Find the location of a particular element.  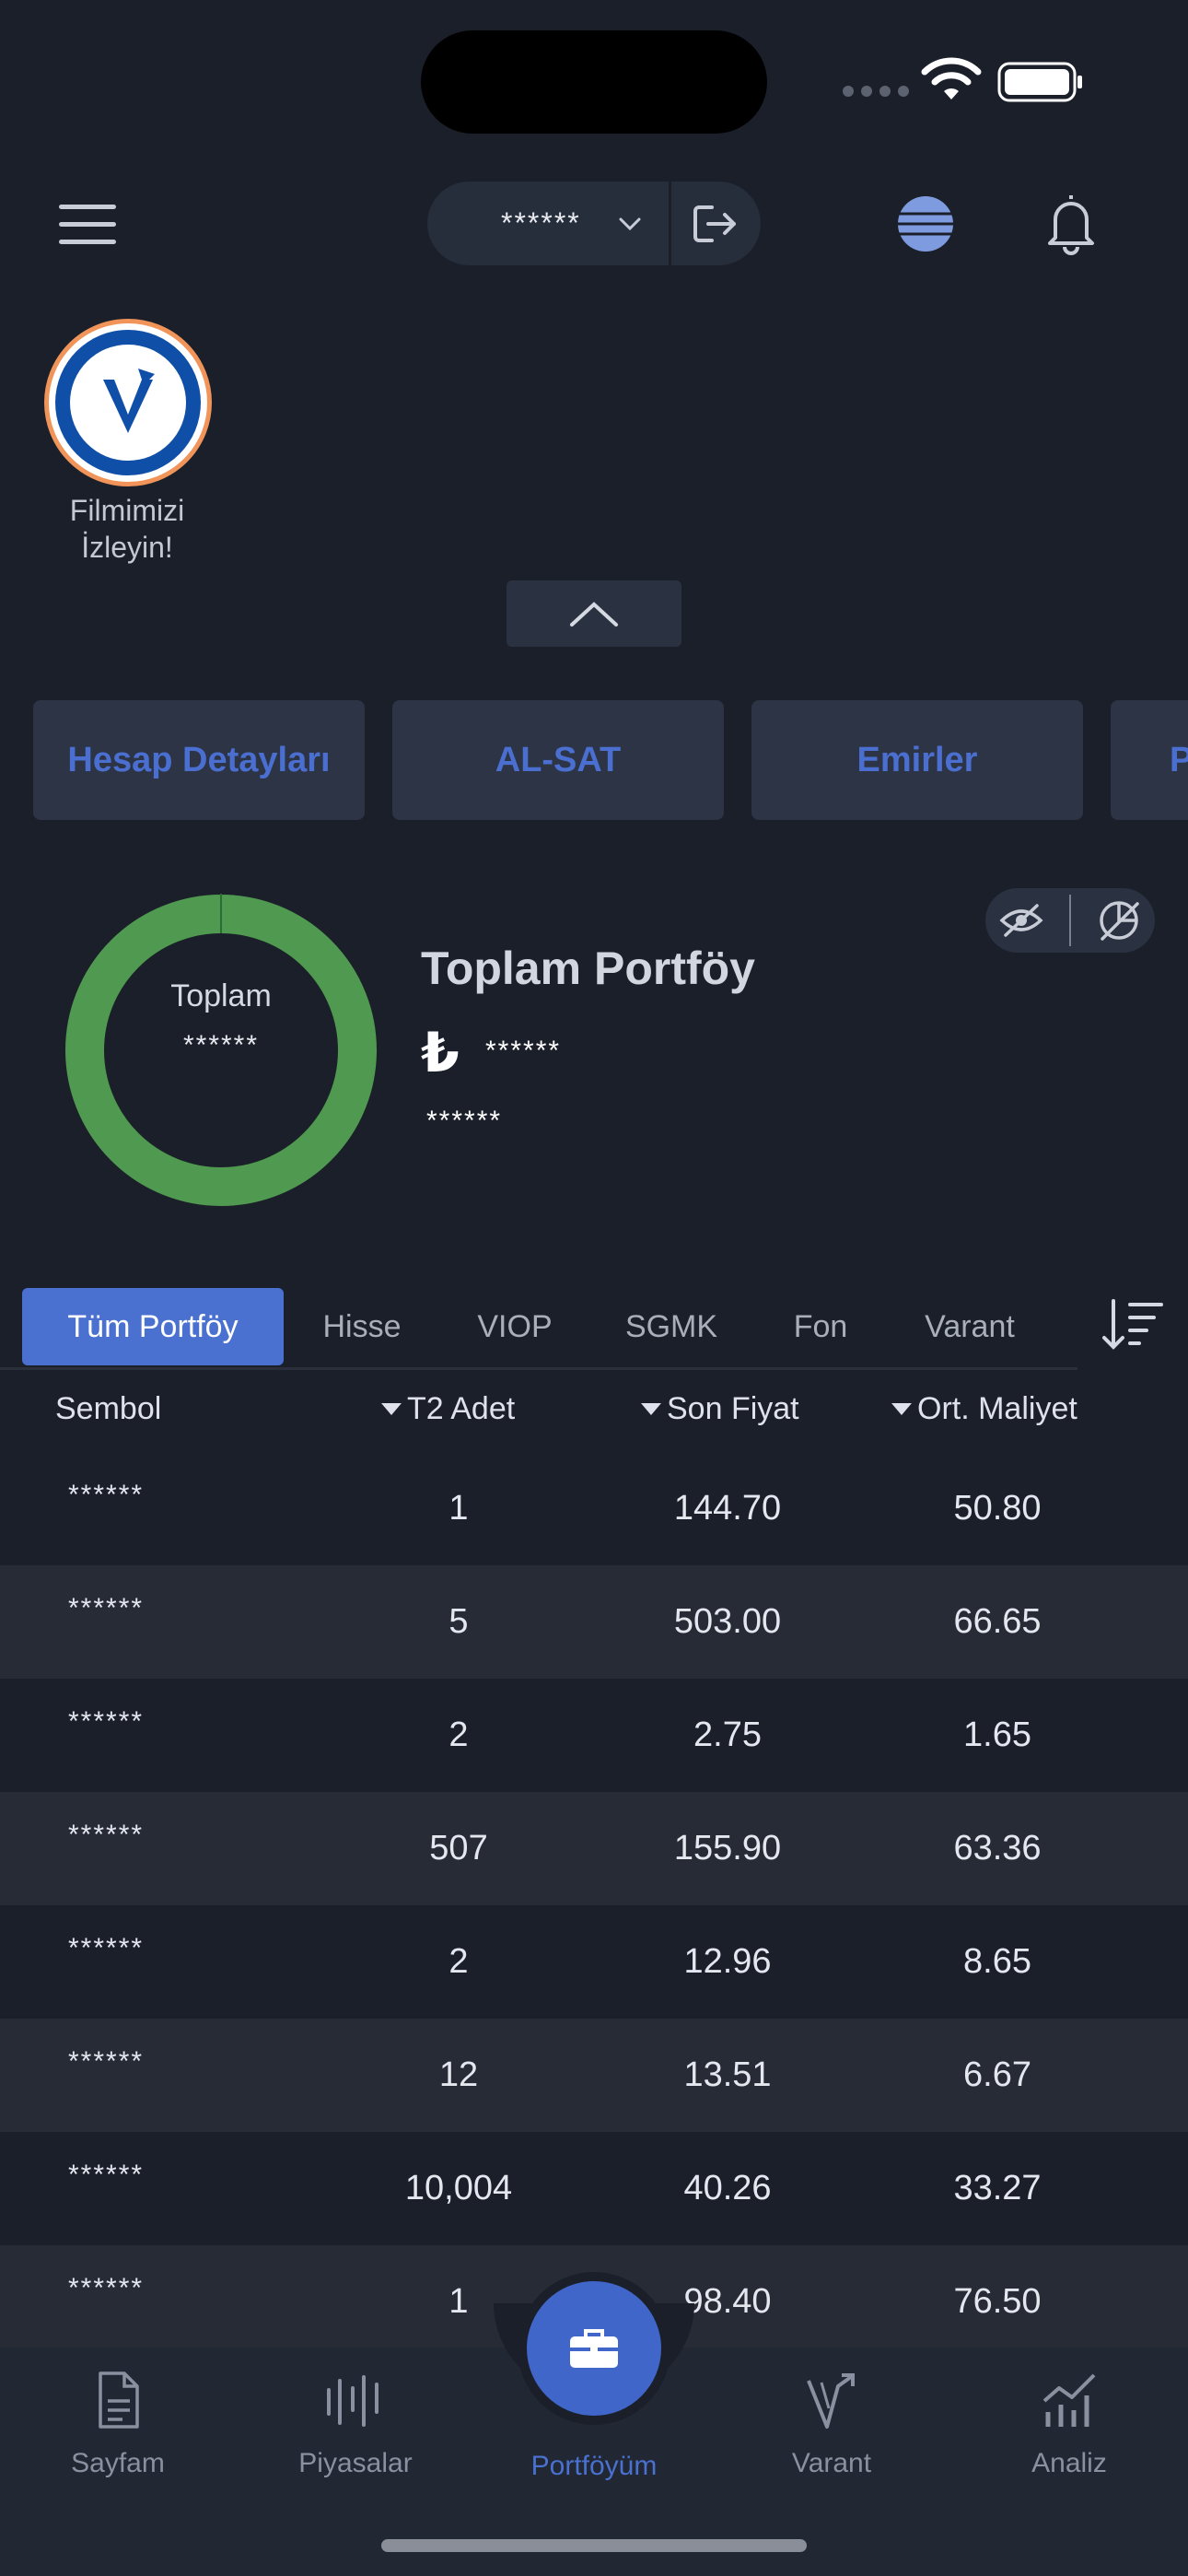

account-dropdown: ****** is located at coordinates (548, 223).